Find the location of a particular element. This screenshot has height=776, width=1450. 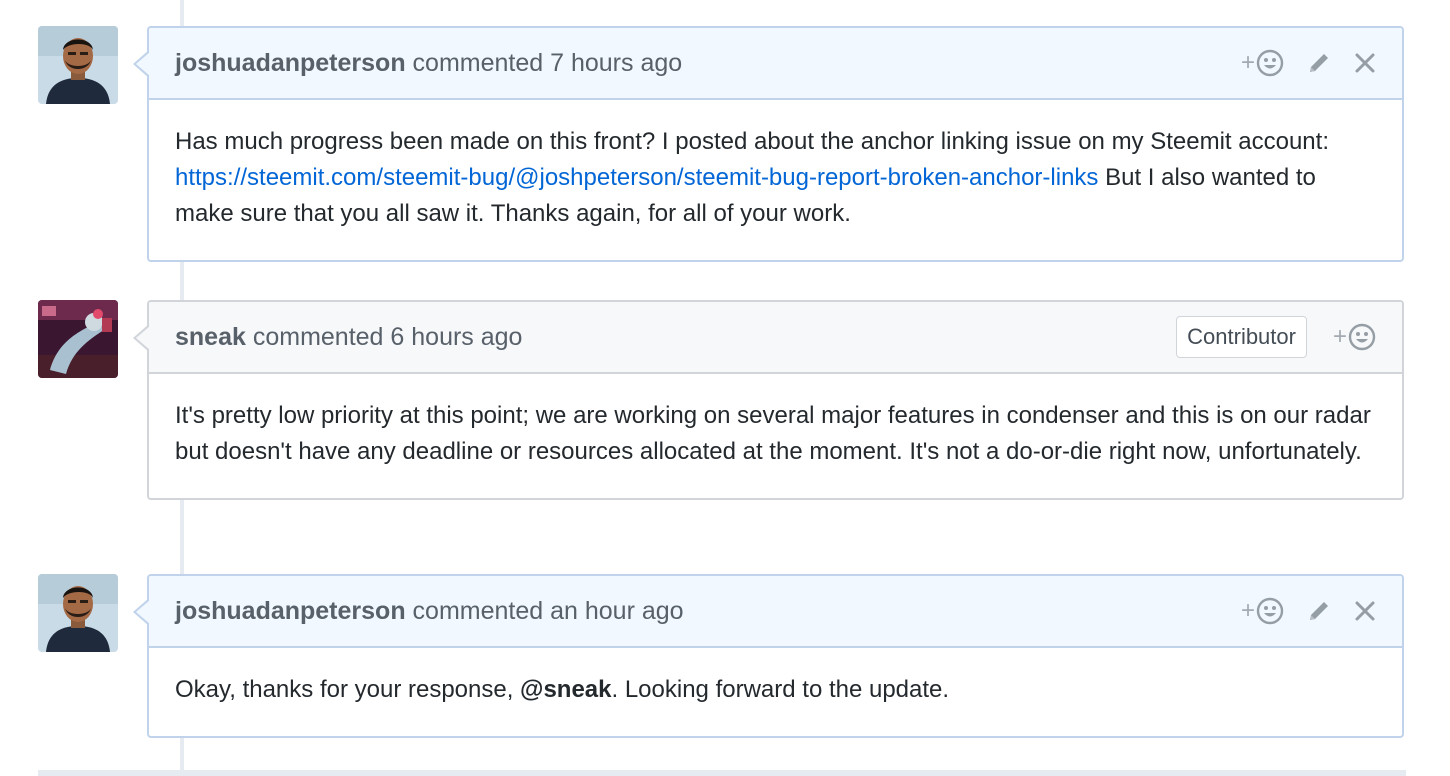

comment-meta: sneak commented 6 hours ago is located at coordinates (348, 337).